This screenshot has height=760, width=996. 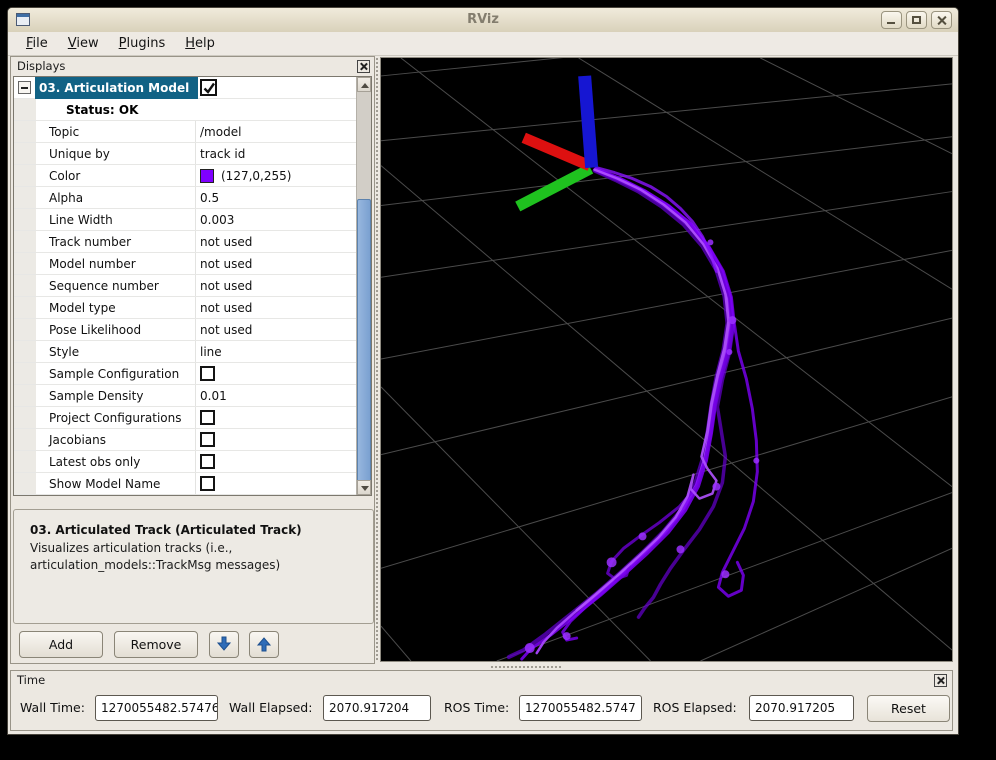 What do you see at coordinates (364, 487) in the screenshot?
I see `scroll-down-button` at bounding box center [364, 487].